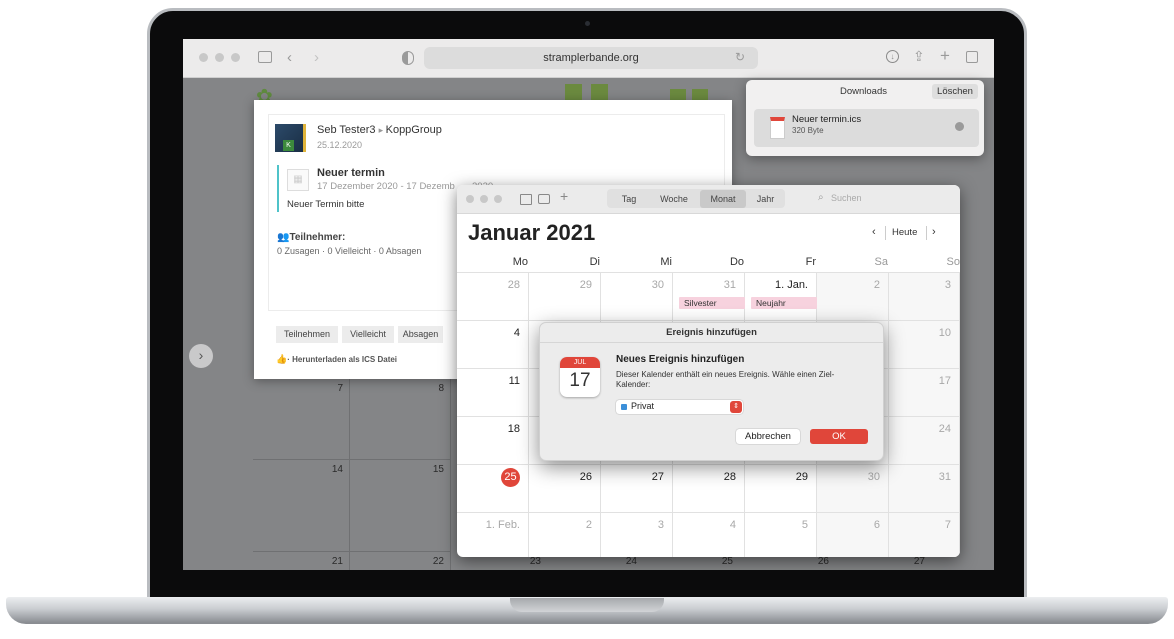  Describe the element at coordinates (544, 199) in the screenshot. I see `inbox-icon` at that location.